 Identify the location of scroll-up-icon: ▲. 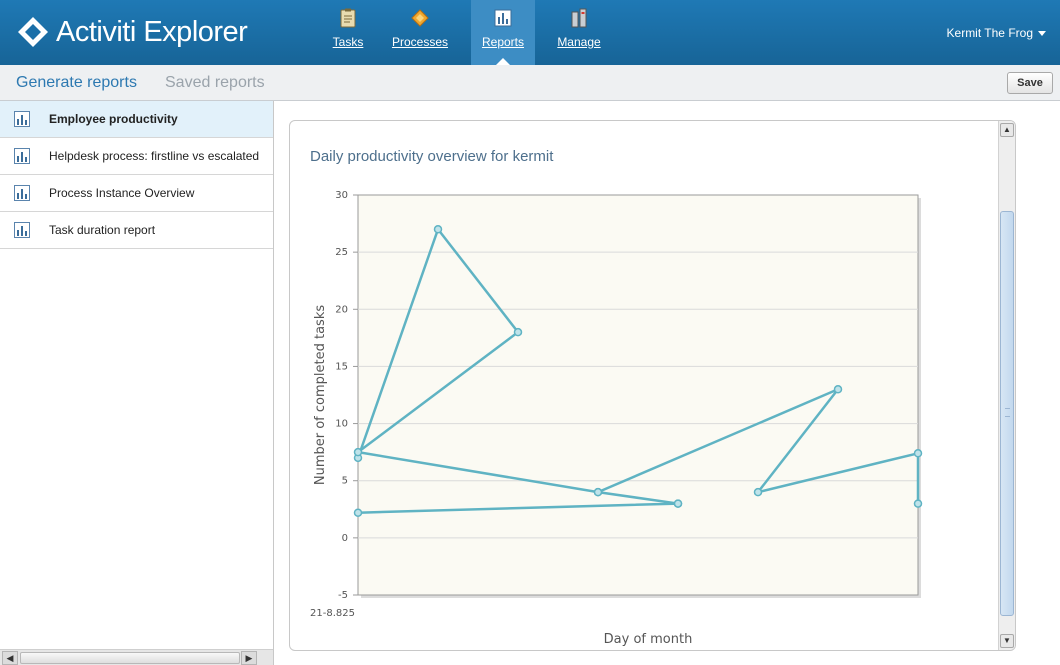
(1007, 130).